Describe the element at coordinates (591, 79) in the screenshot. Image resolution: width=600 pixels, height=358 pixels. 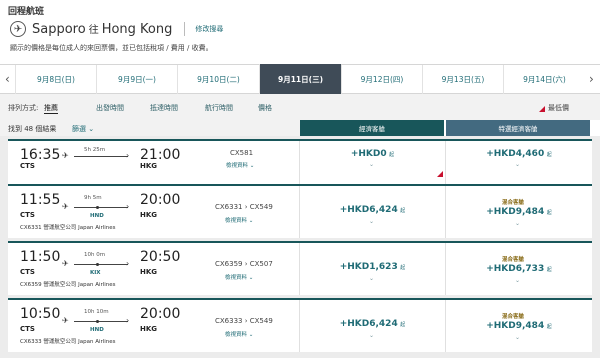
I see `chevron-right-icon: ›` at that location.